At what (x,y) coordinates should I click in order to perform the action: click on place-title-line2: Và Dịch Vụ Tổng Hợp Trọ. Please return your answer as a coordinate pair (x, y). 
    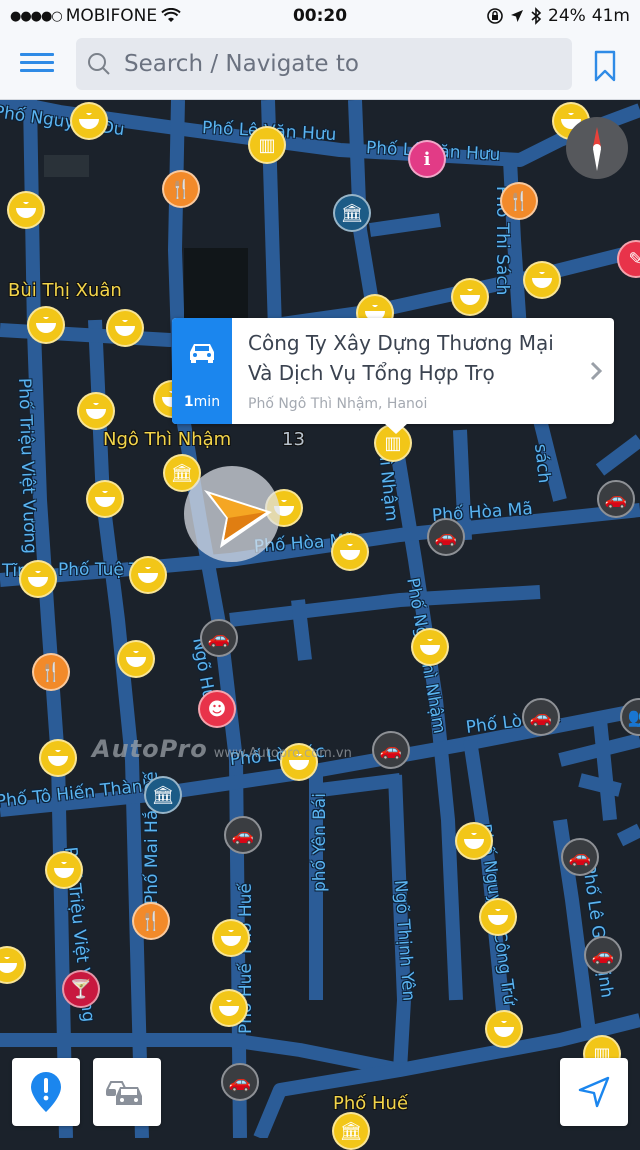
    Looking at the image, I should click on (371, 373).